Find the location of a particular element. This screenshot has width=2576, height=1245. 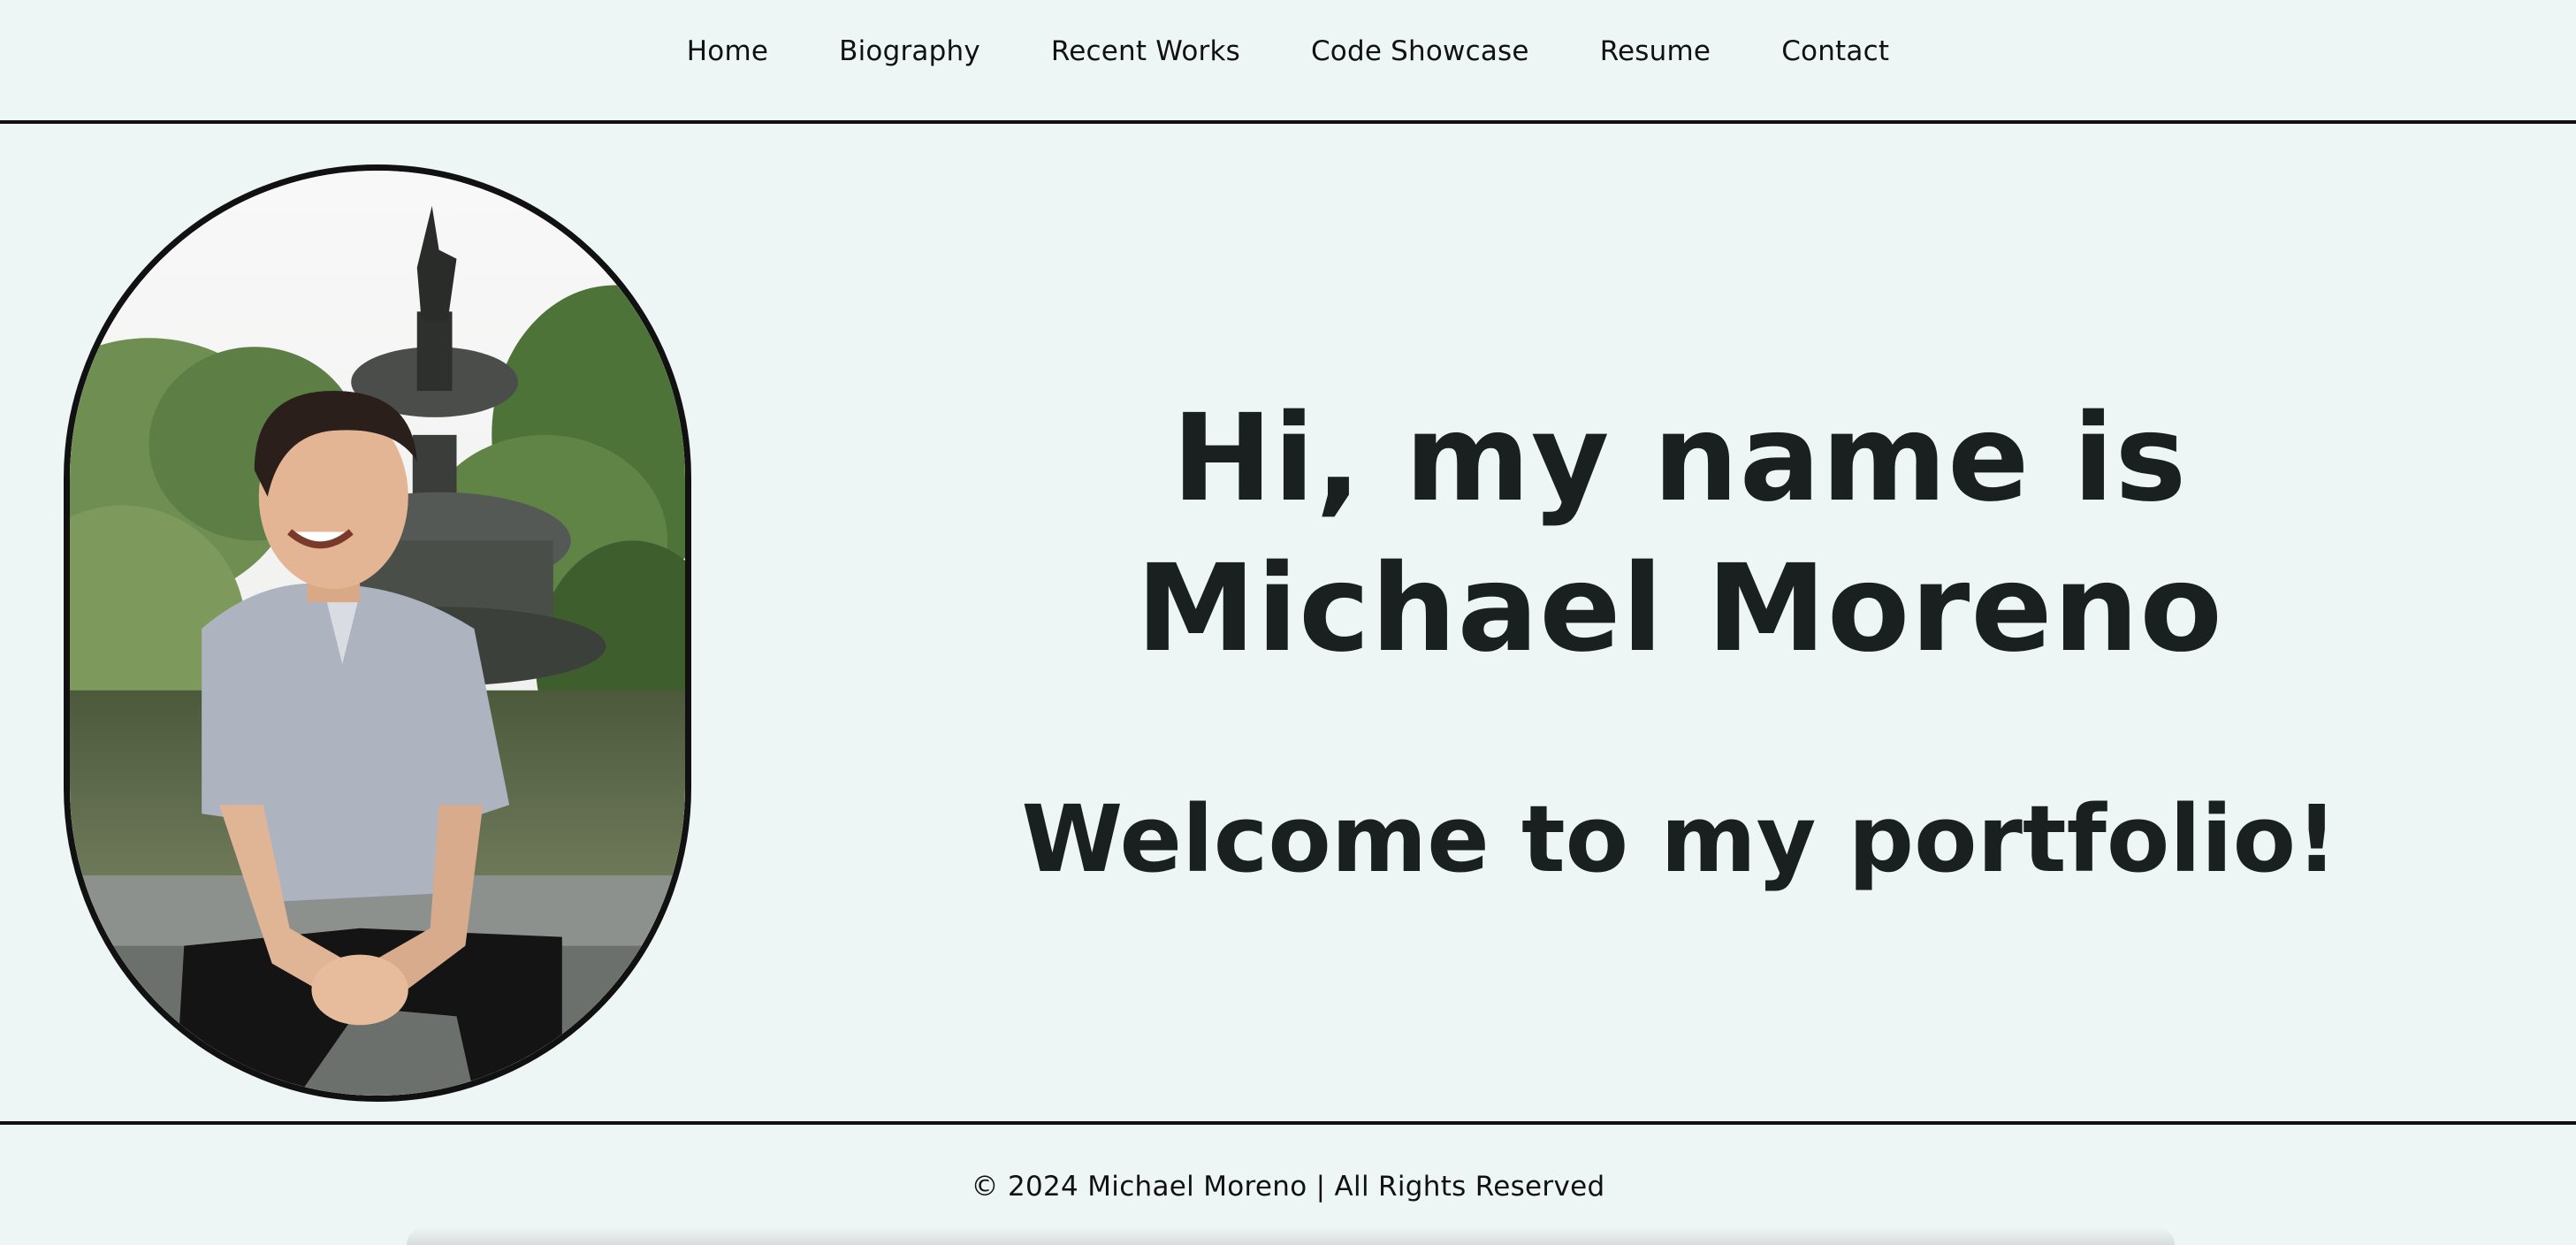

nav-link-biography: Biography is located at coordinates (910, 51).